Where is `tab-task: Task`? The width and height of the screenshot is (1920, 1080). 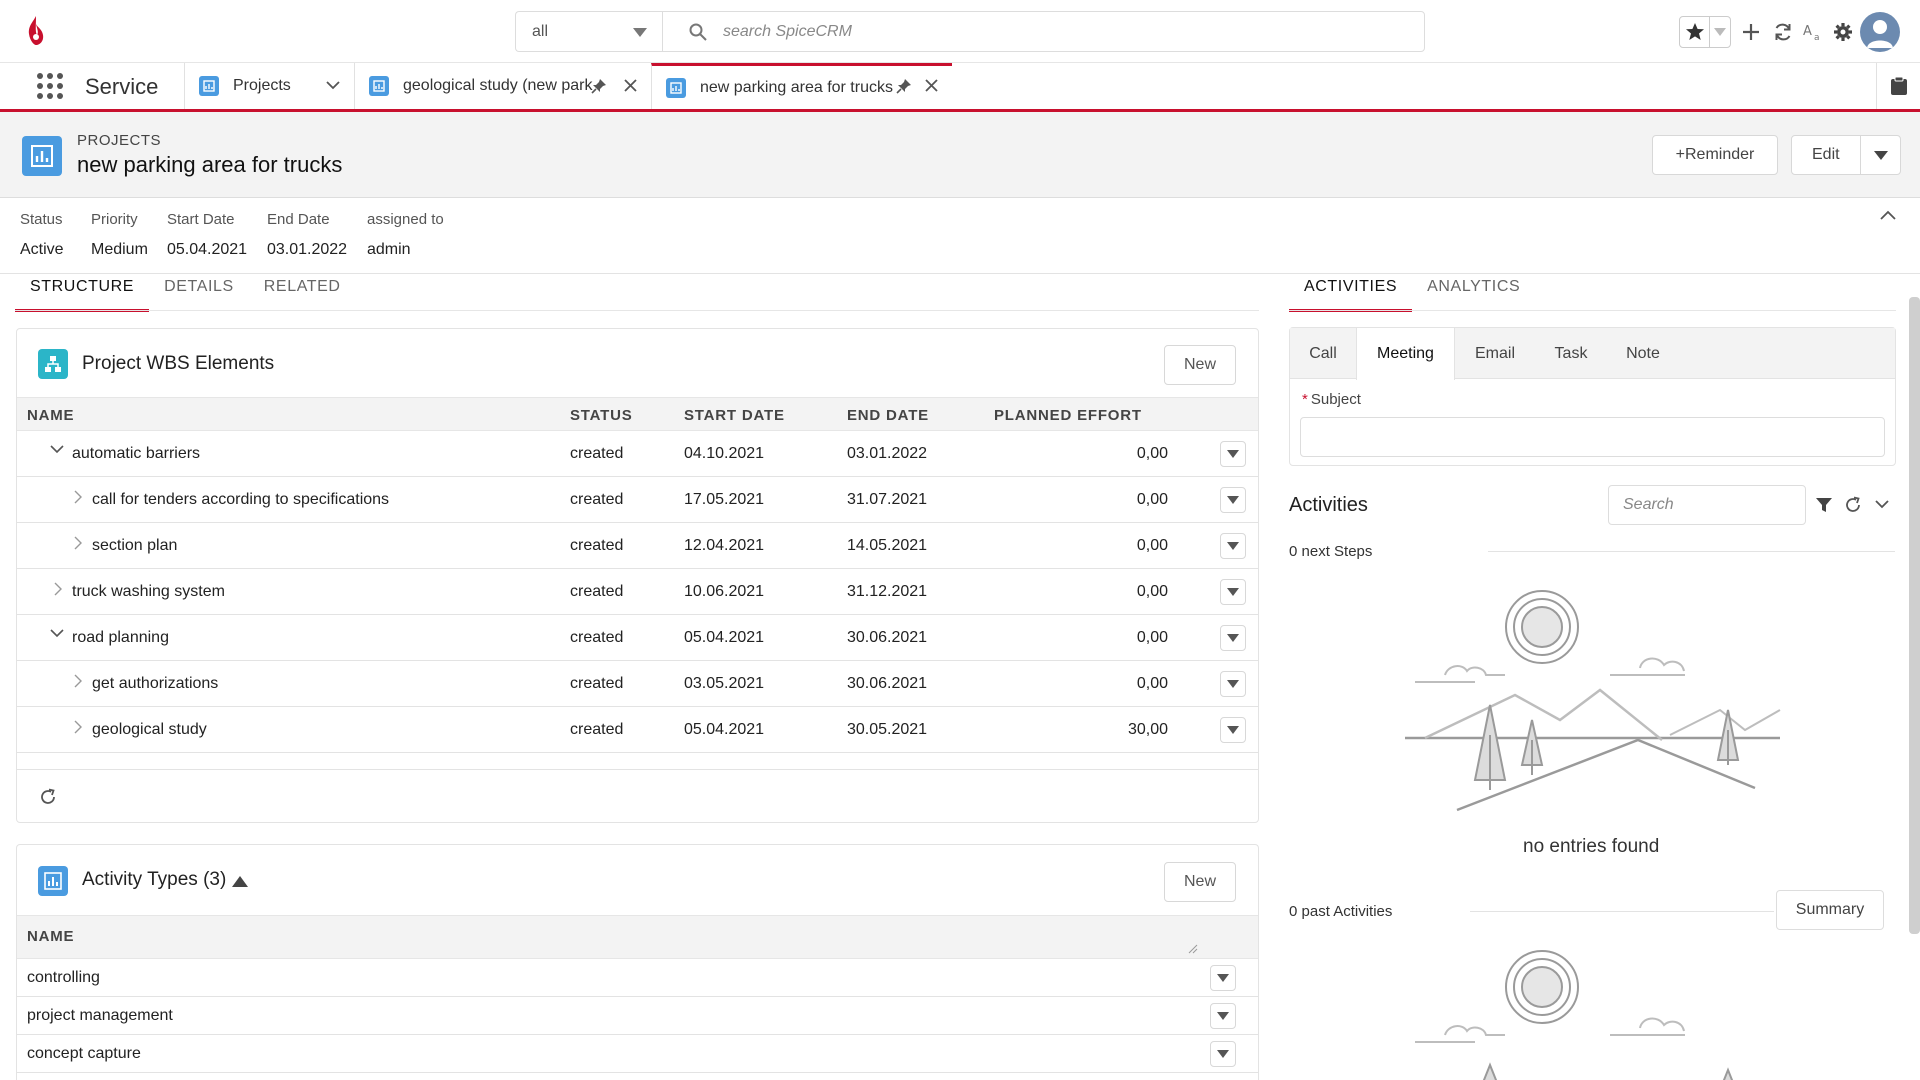 tab-task: Task is located at coordinates (1571, 353).